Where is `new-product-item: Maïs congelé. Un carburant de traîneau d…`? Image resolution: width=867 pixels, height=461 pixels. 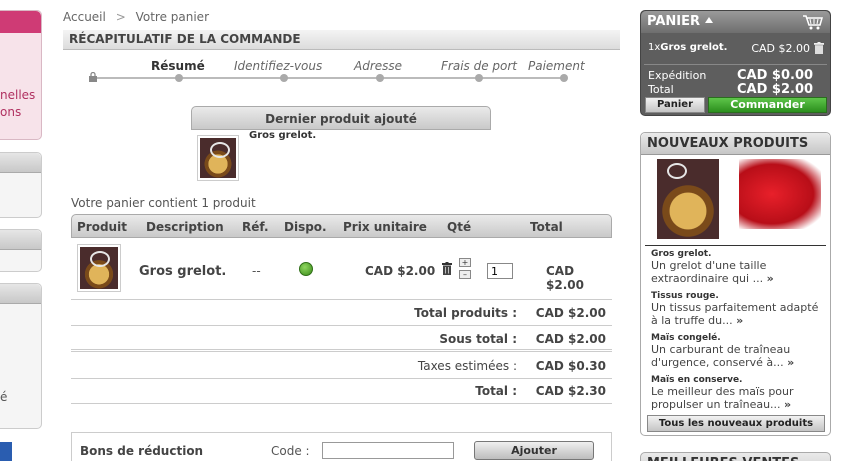
new-product-item: Maïs congelé. Un carburant de traîneau d… is located at coordinates (738, 351).